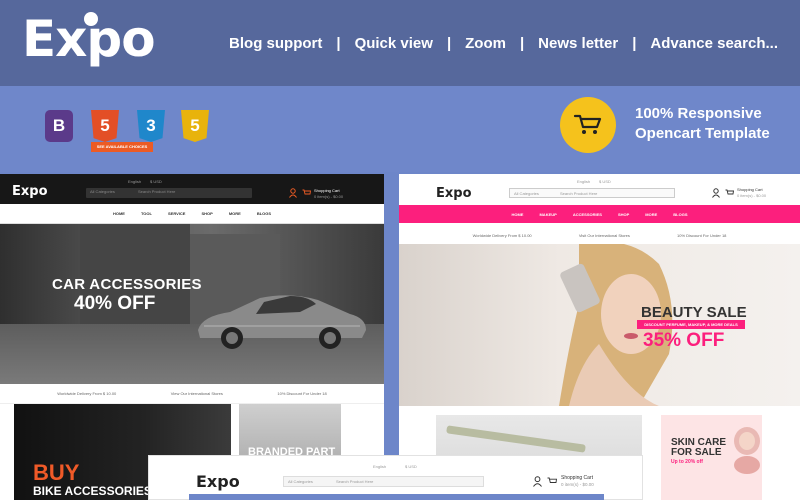 The width and height of the screenshot is (800, 500). Describe the element at coordinates (604, 235) in the screenshot. I see `info-stores: Visit Our International Stores` at that location.